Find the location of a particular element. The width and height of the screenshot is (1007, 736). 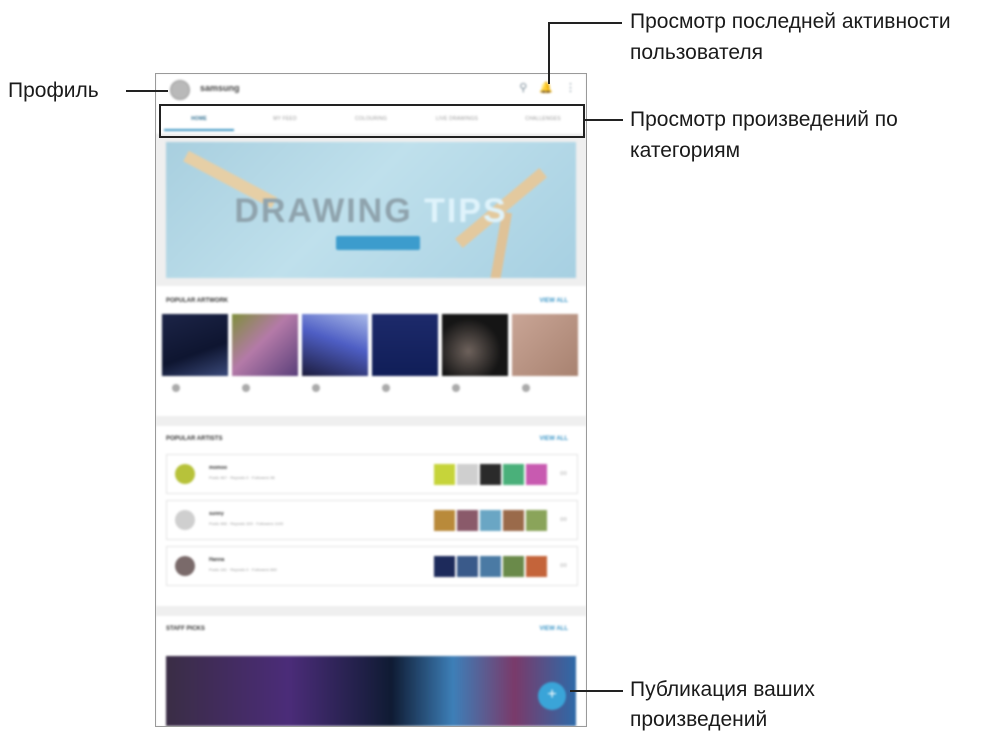

staff-pick-artwork is located at coordinates (371, 691).